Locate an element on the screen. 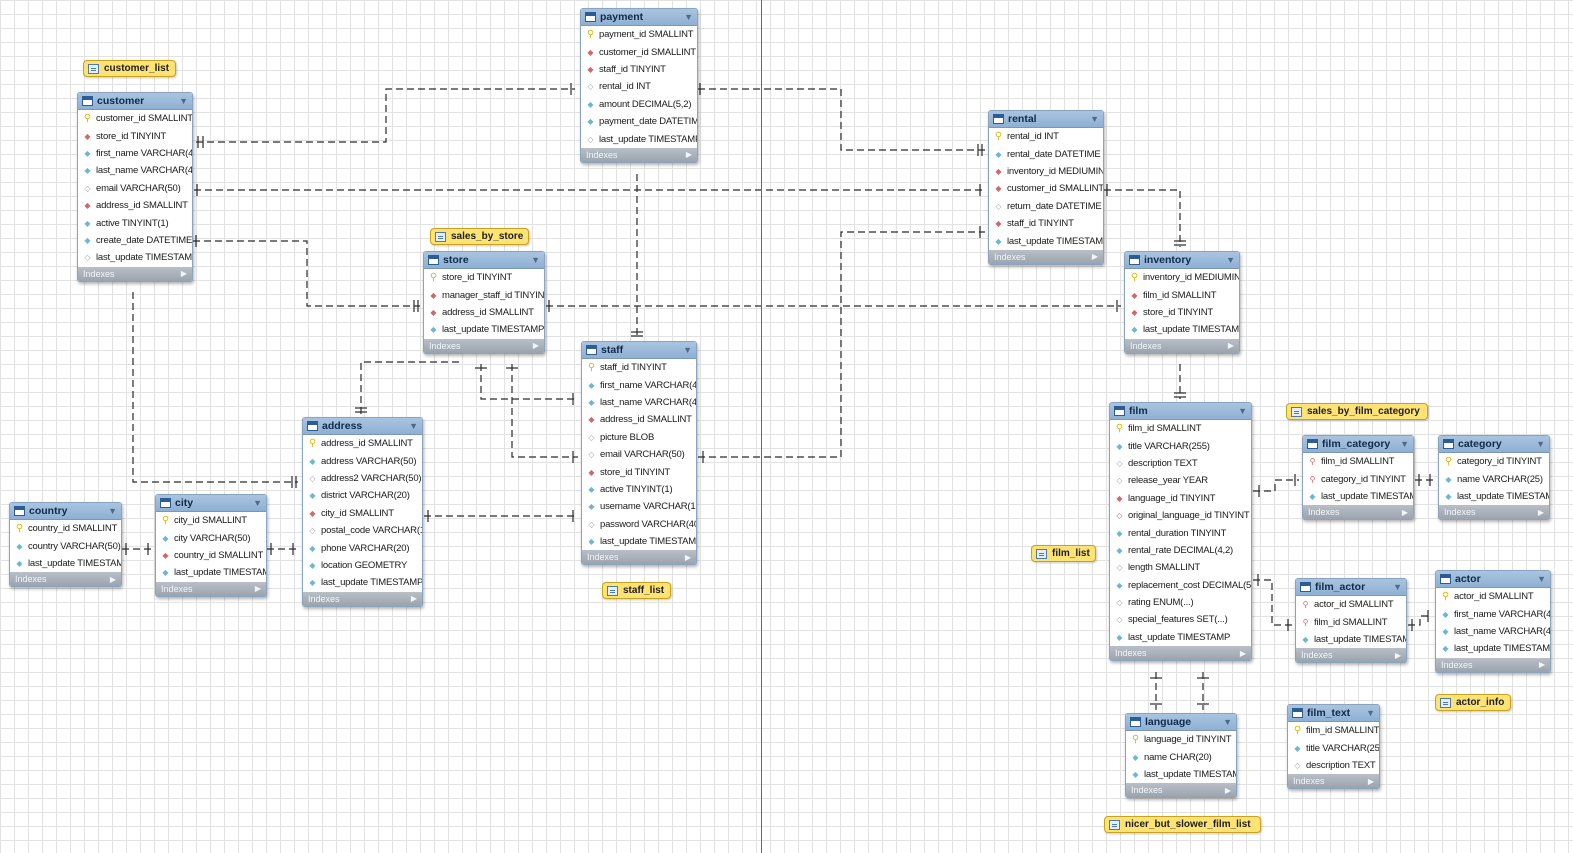 The height and width of the screenshot is (853, 1573). column-row: ◆ country_id SMALLINT is located at coordinates (211, 555).